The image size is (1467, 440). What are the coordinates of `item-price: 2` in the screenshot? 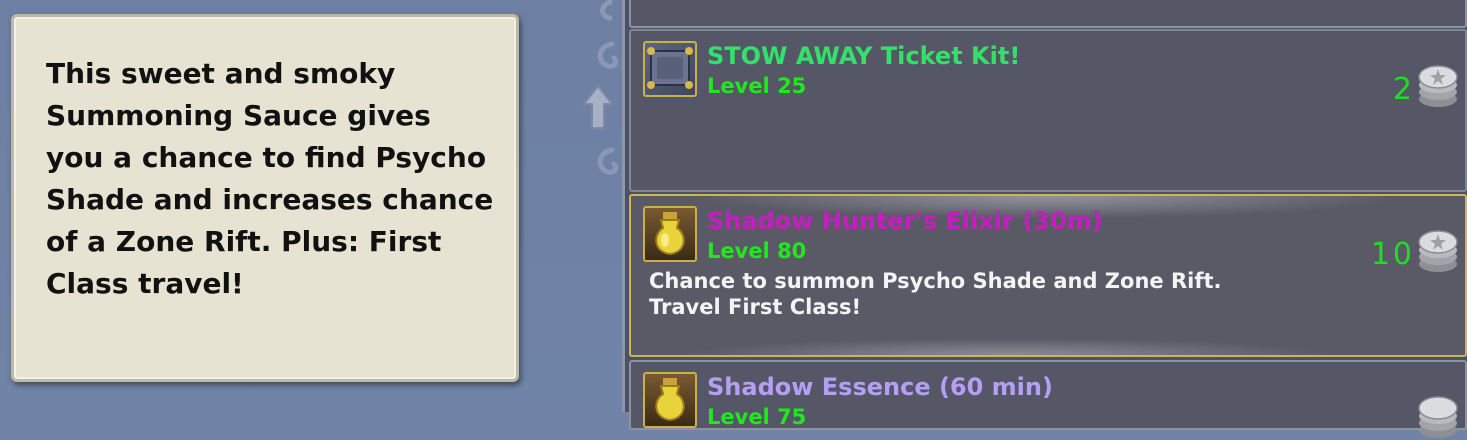 It's located at (1403, 89).